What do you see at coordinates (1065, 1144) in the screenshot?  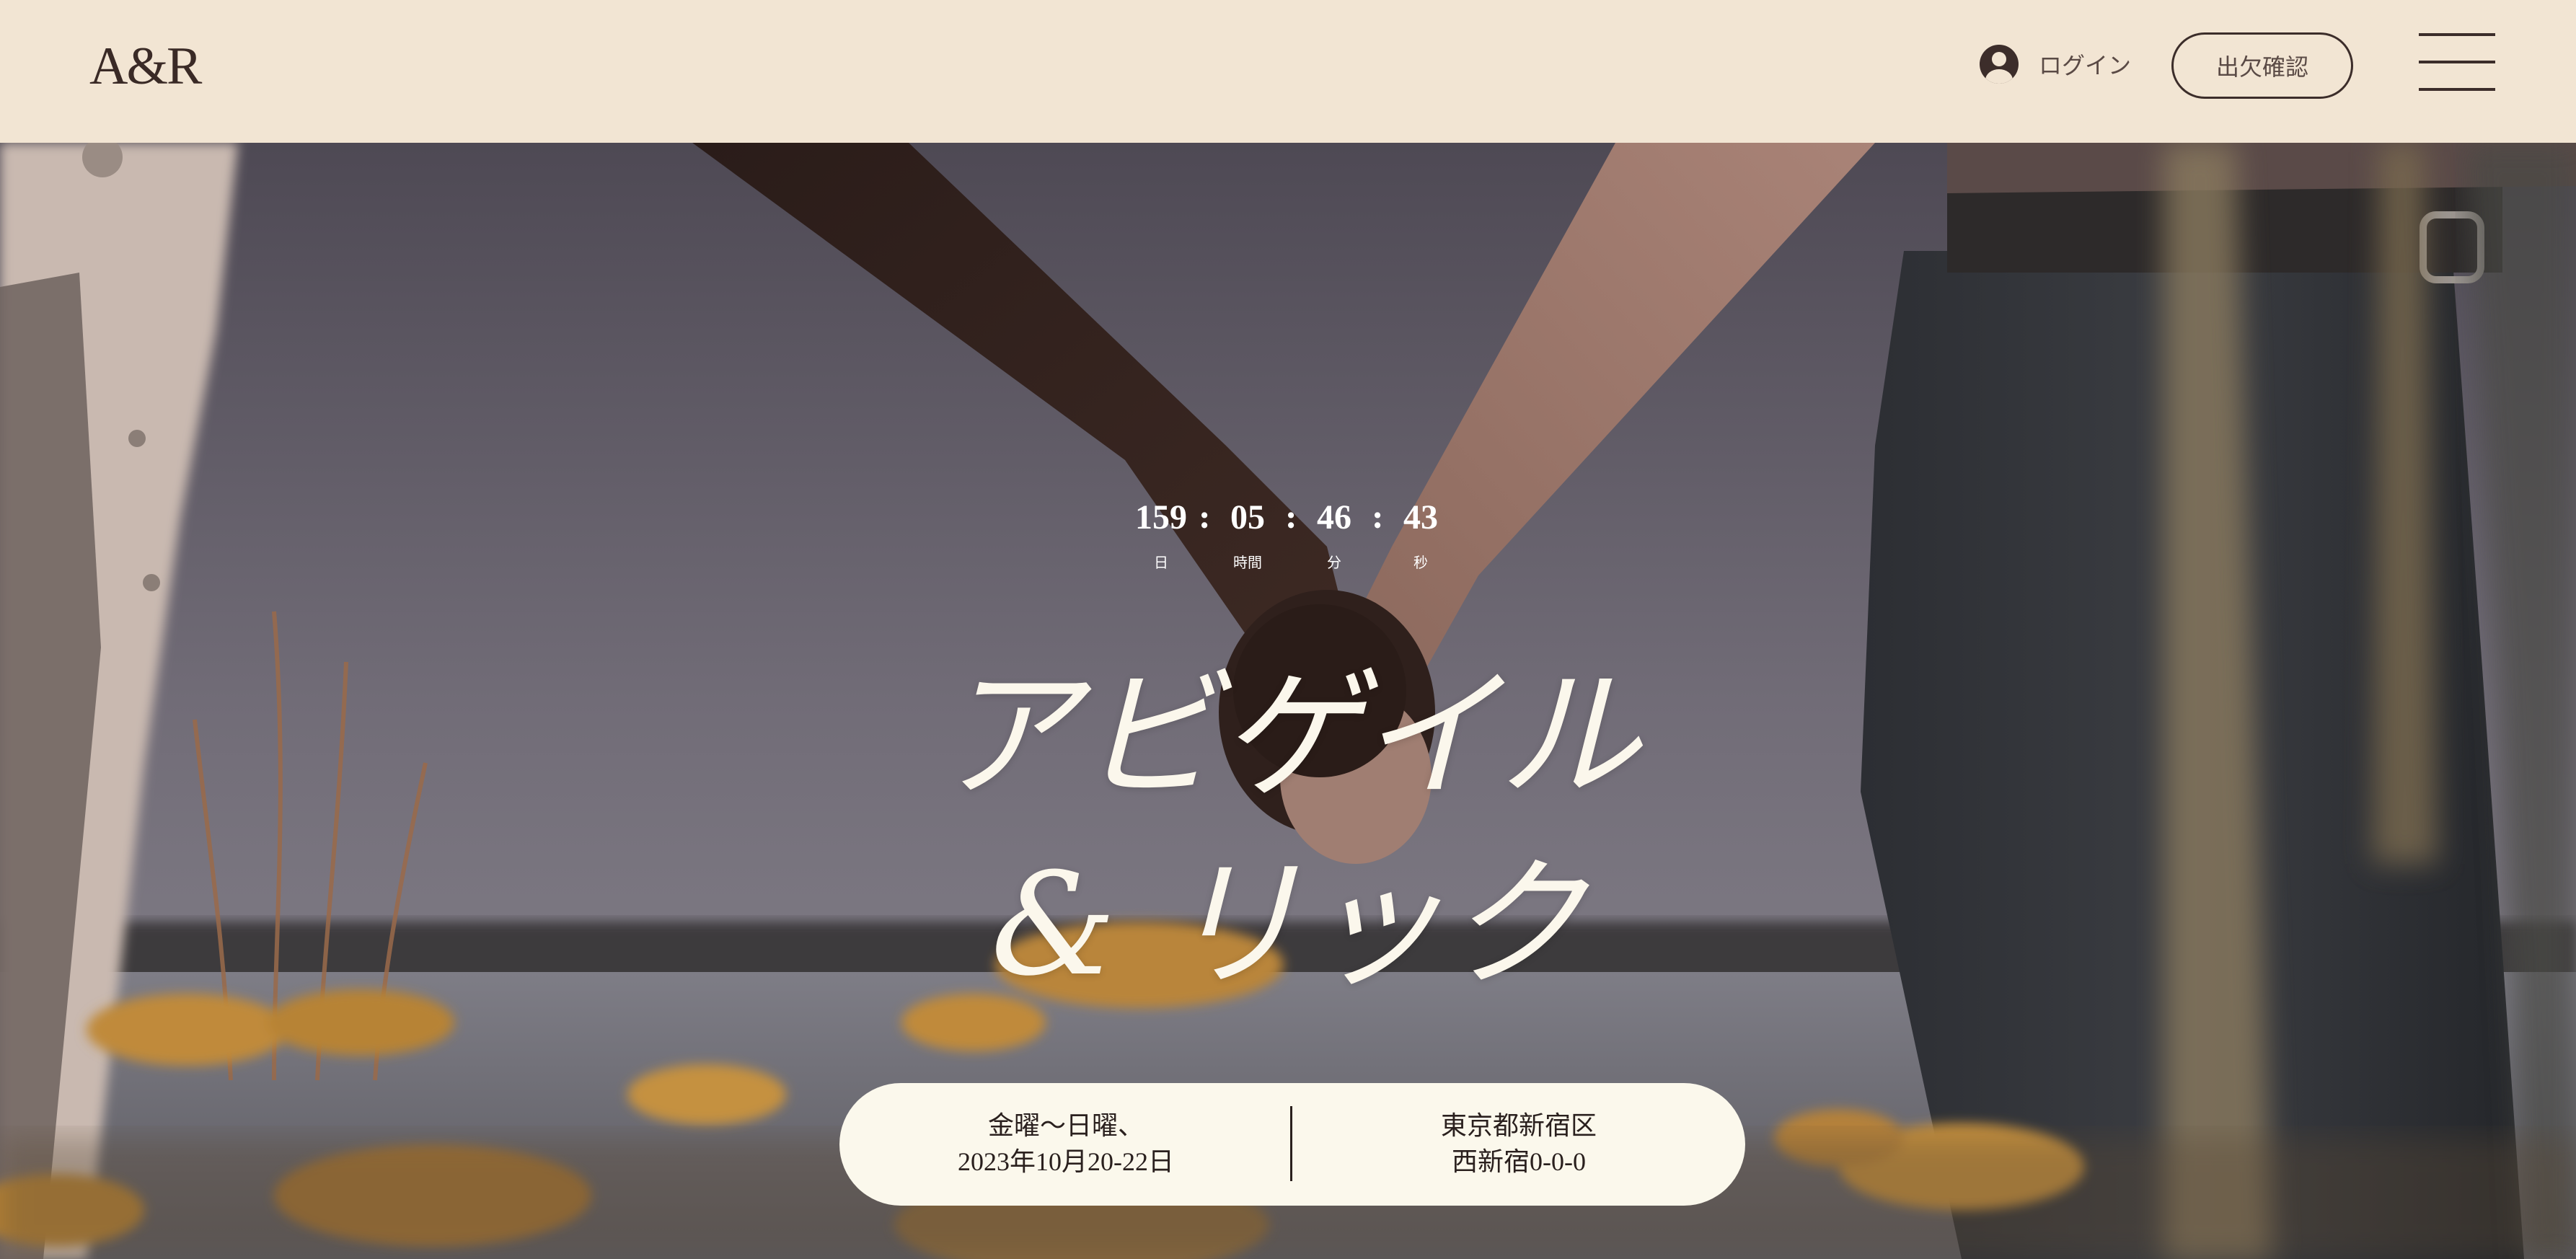 I see `event-date: 金曜～日曜、 2023年10月20-22日` at bounding box center [1065, 1144].